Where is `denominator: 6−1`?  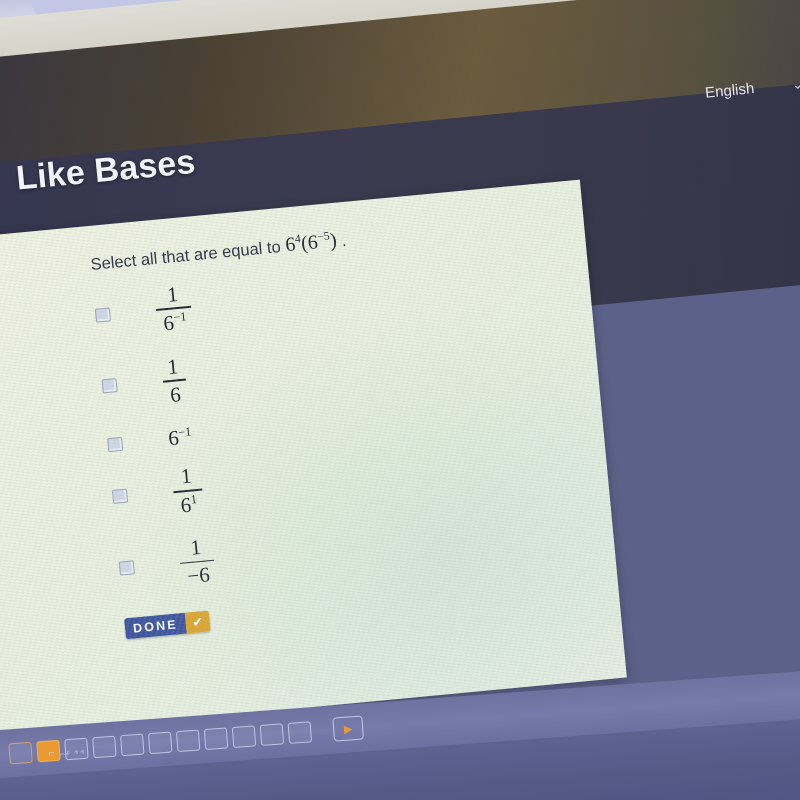 denominator: 6−1 is located at coordinates (175, 322).